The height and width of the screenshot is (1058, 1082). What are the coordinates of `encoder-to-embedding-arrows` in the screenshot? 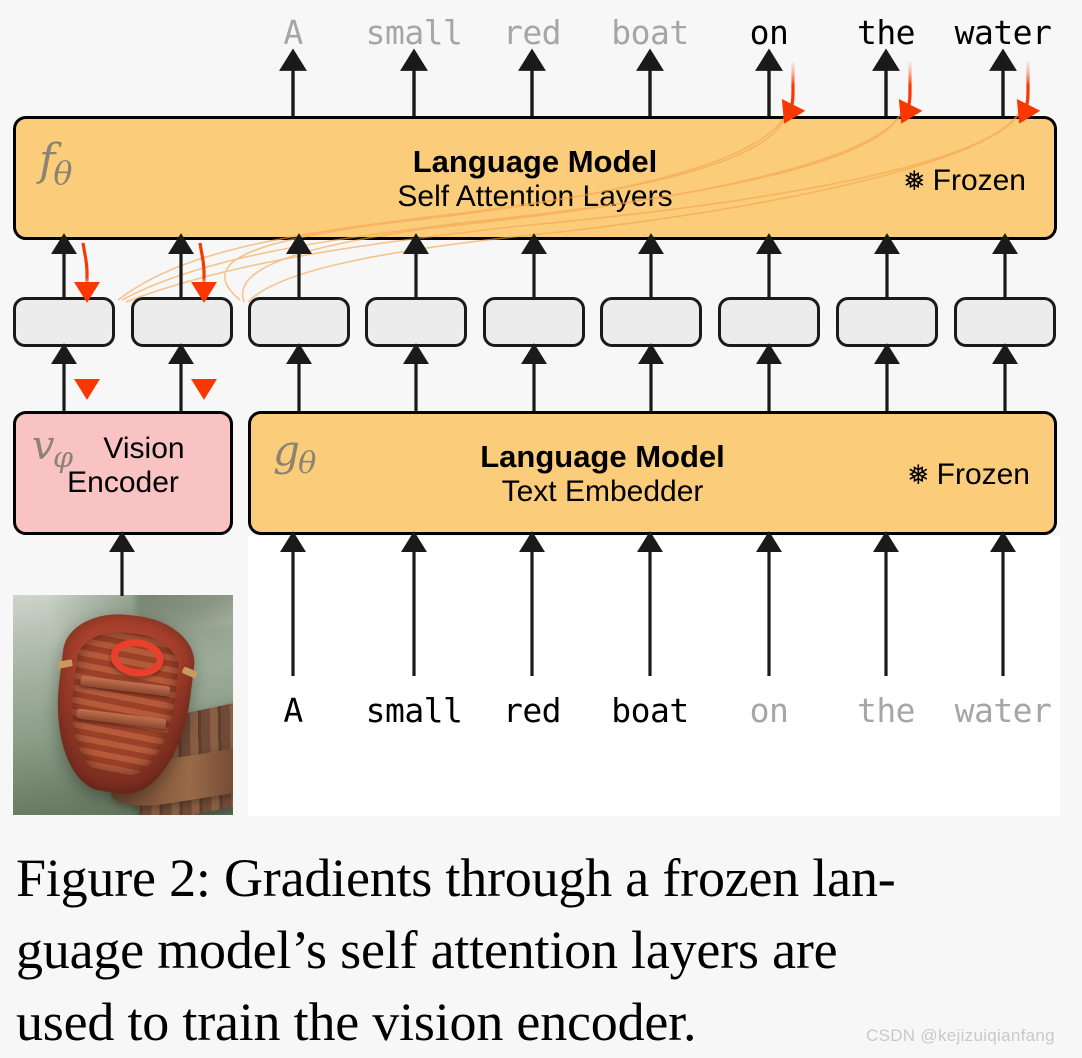 It's located at (534, 377).